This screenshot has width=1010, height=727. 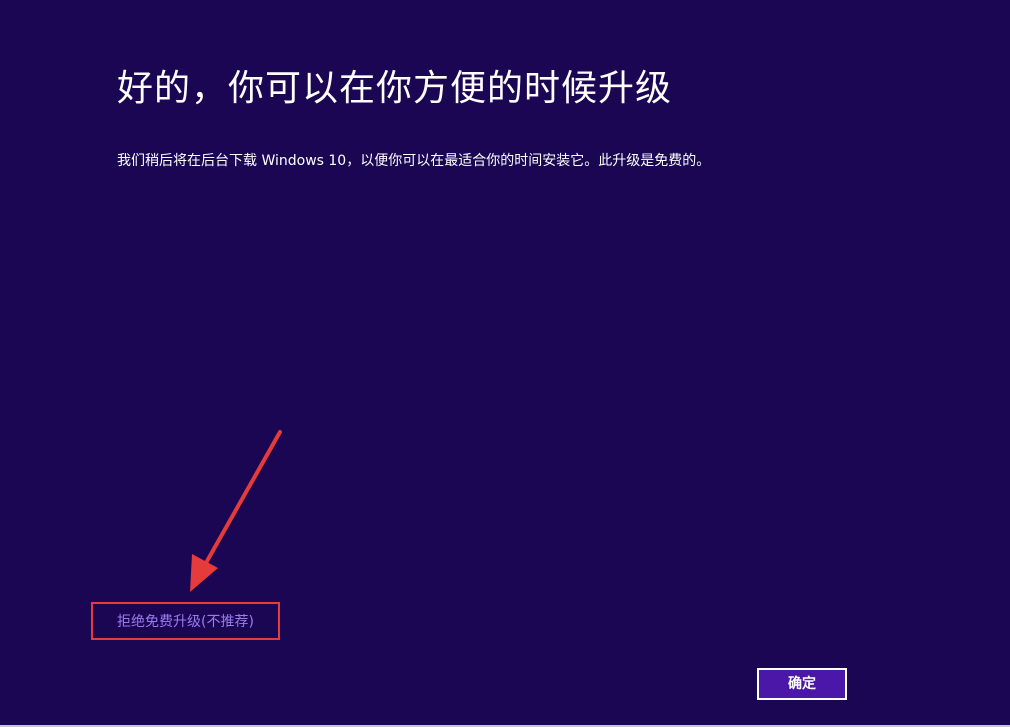 I want to click on decline-free-upgrade-link: 拒绝免费升级(不推荐), so click(x=185, y=622).